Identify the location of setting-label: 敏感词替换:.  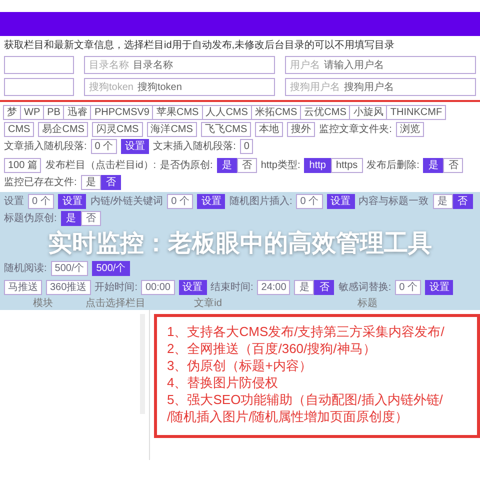
(365, 287).